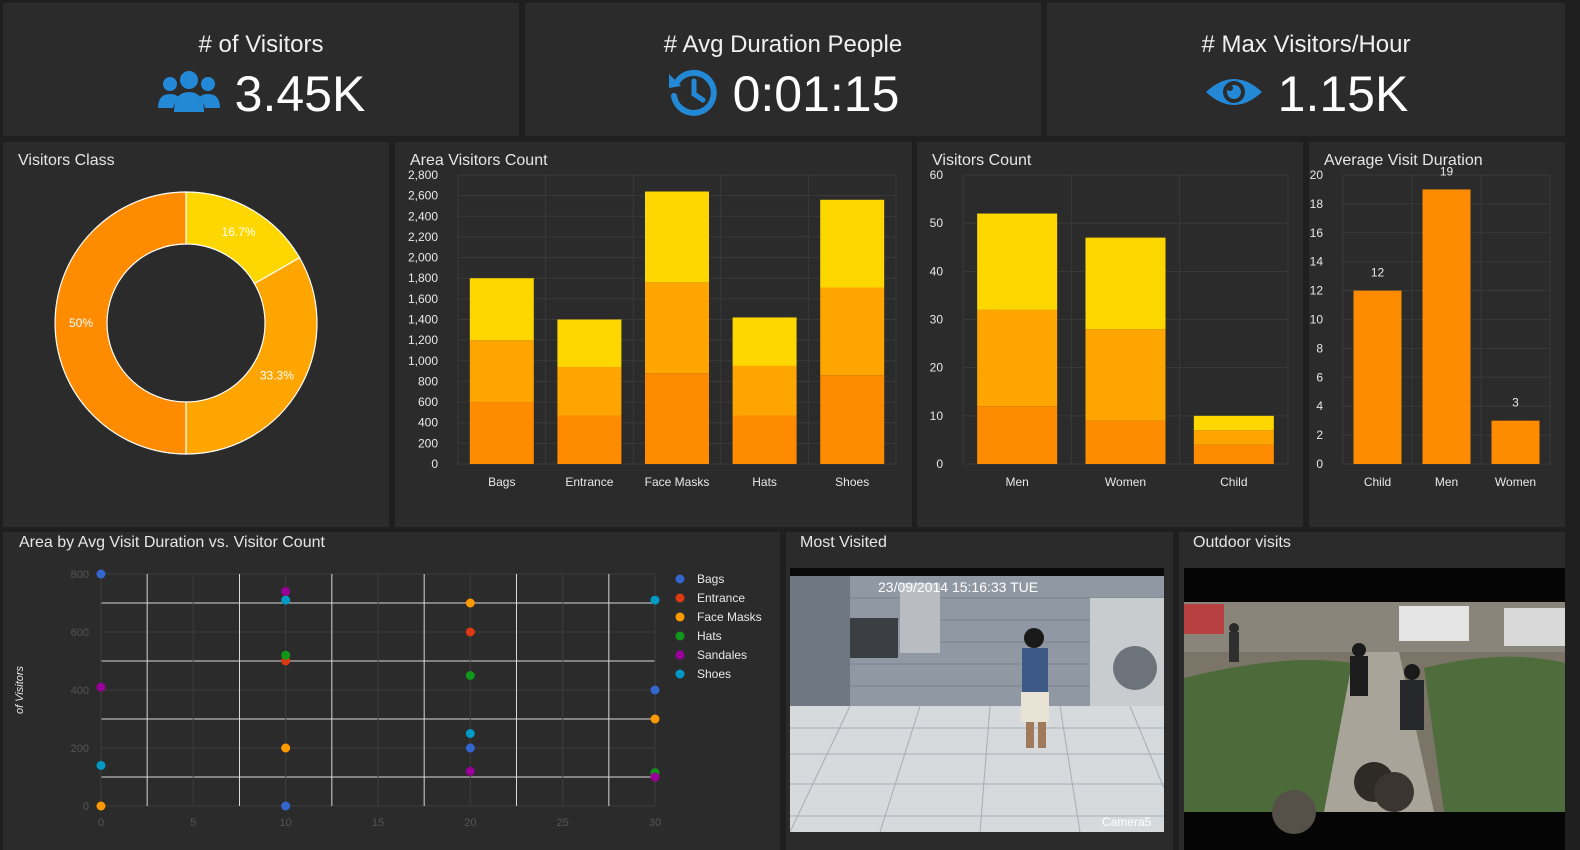 Image resolution: width=1580 pixels, height=850 pixels. I want to click on x-tick-label: Child, so click(1233, 482).